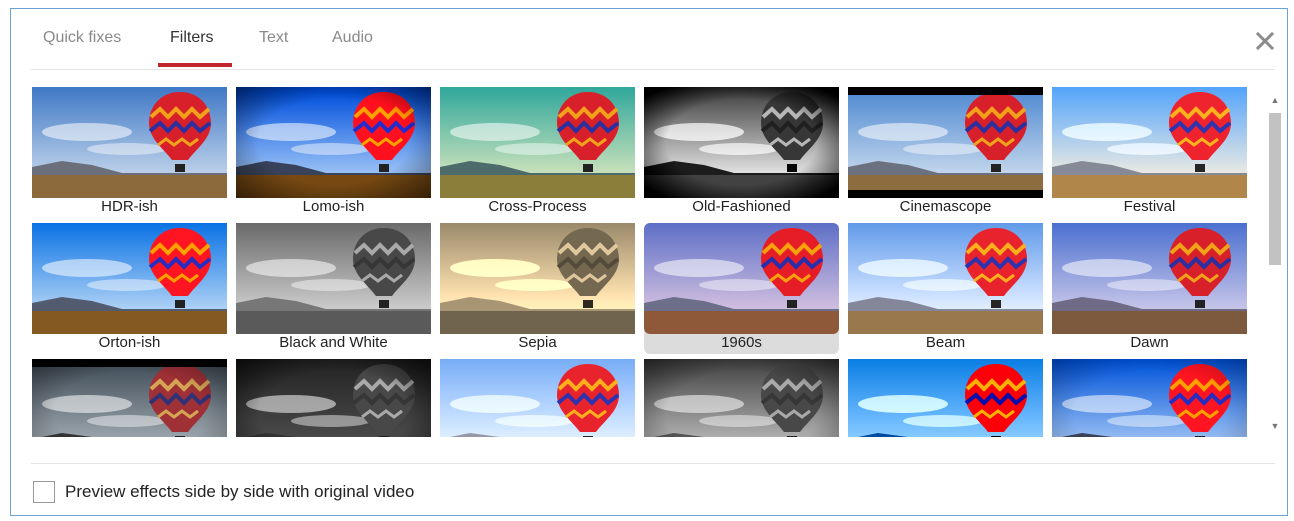  I want to click on filter-tile-lomo-ish: Lomo-ish, so click(333, 152).